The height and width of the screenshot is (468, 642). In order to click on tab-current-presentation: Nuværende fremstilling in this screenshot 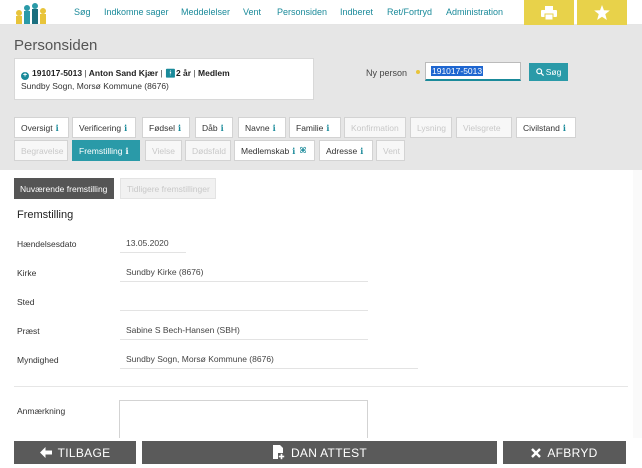, I will do `click(64, 188)`.